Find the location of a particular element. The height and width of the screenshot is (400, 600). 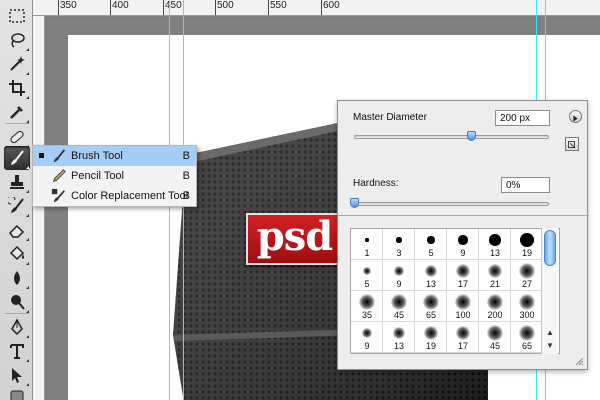

scrollbar-thumb is located at coordinates (550, 248).